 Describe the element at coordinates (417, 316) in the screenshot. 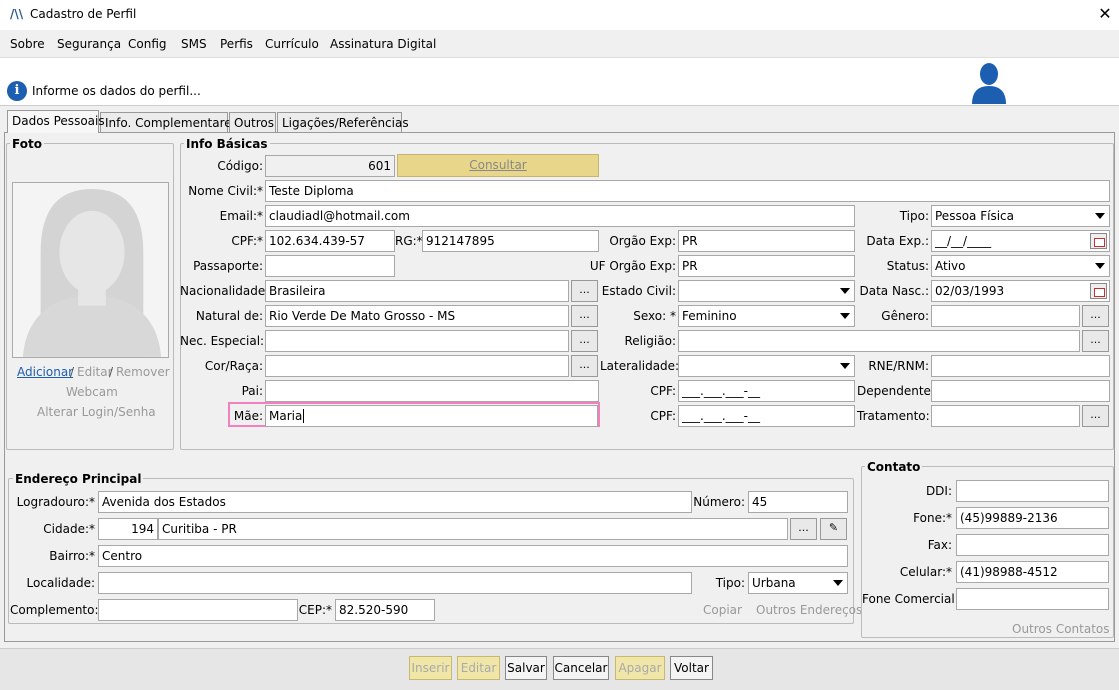

I see `natural-de-field: Rio Verde De Mato Grosso - MS` at that location.